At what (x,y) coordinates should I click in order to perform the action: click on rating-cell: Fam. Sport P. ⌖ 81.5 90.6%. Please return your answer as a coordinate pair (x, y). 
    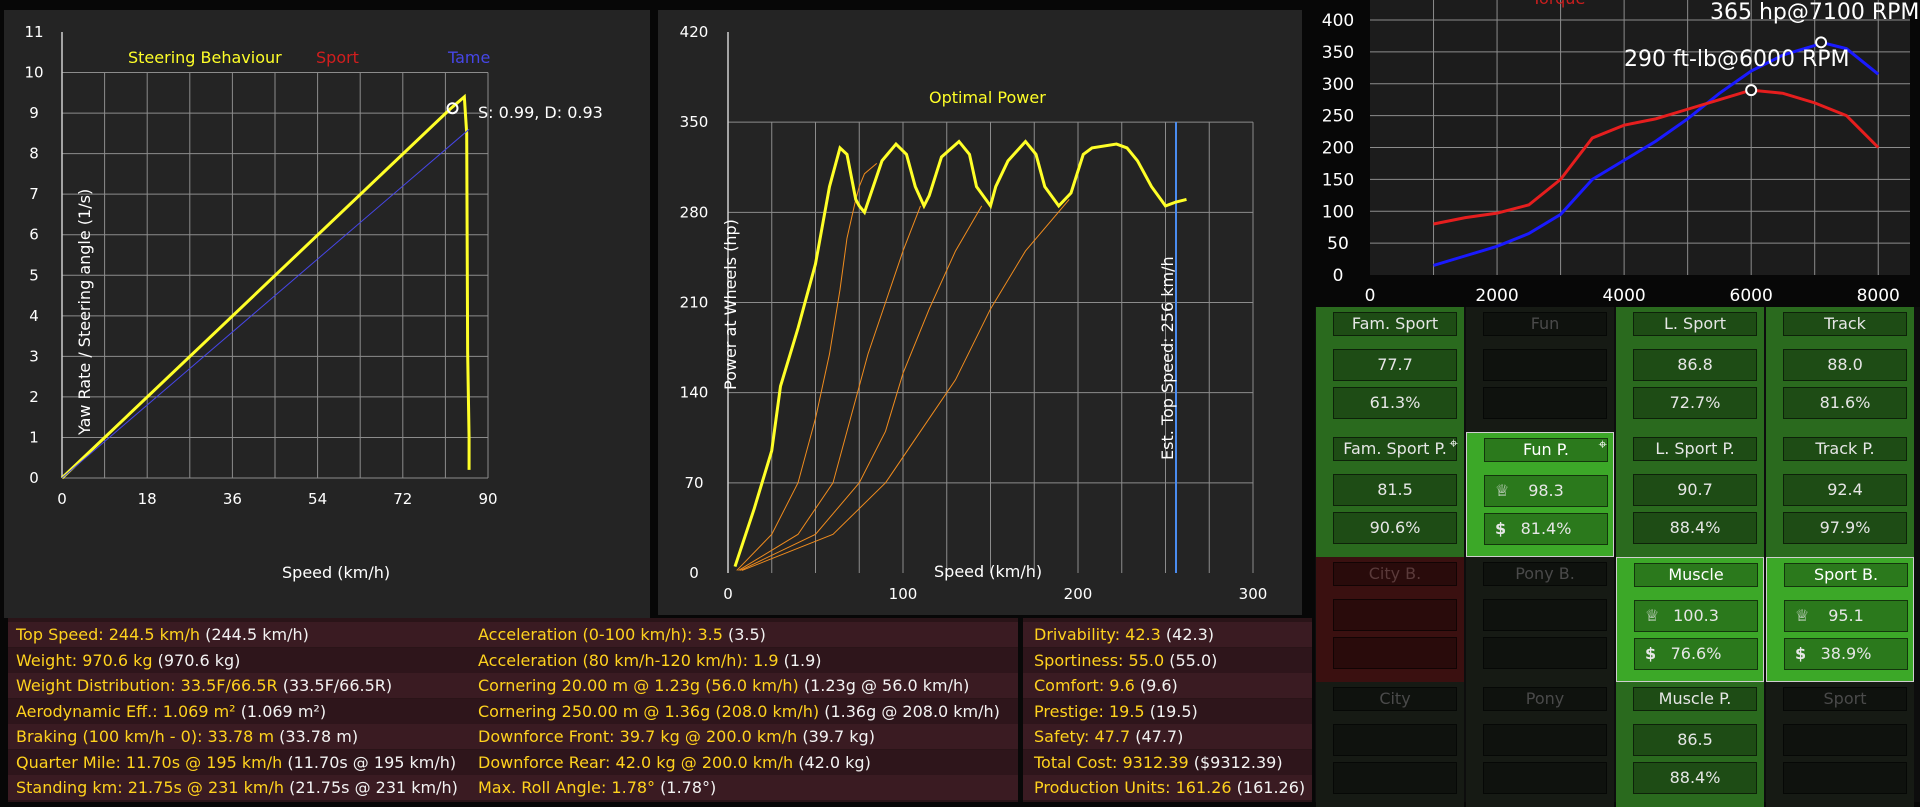
    Looking at the image, I should click on (1390, 494).